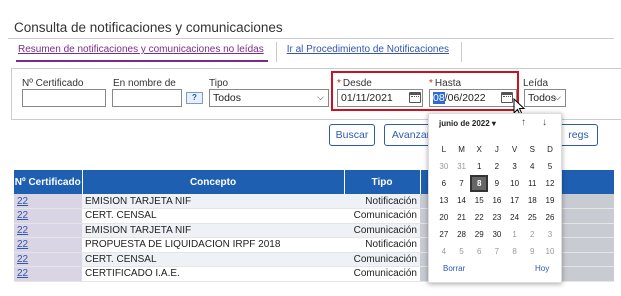 The width and height of the screenshot is (621, 296). What do you see at coordinates (213, 274) in the screenshot?
I see `row-concepto: CERTIFICADO I.A.E.` at bounding box center [213, 274].